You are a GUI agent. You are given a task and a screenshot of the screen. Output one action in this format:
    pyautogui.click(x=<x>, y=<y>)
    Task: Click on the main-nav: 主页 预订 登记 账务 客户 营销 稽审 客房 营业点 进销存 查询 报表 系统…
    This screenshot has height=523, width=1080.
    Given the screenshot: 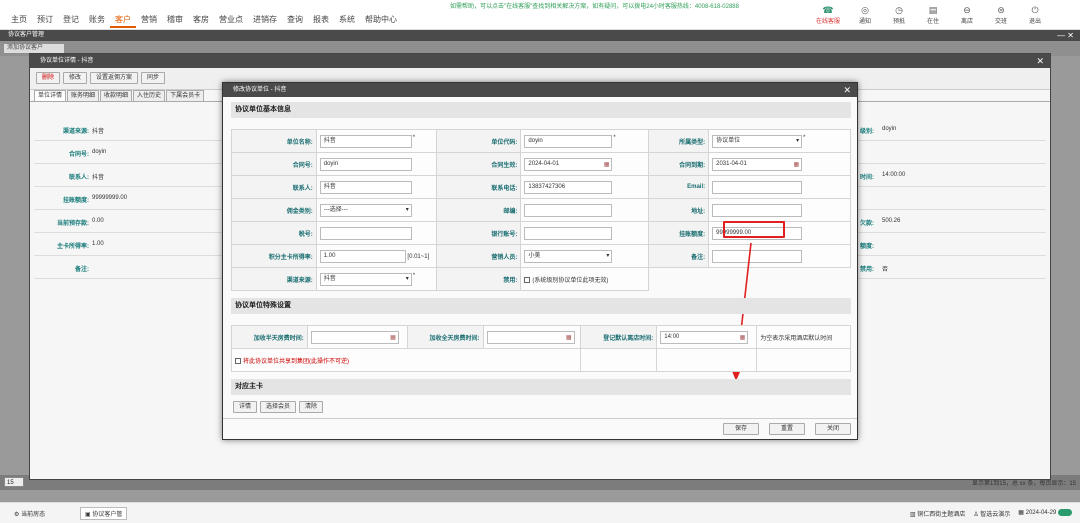 What is the action you would take?
    pyautogui.click(x=204, y=21)
    